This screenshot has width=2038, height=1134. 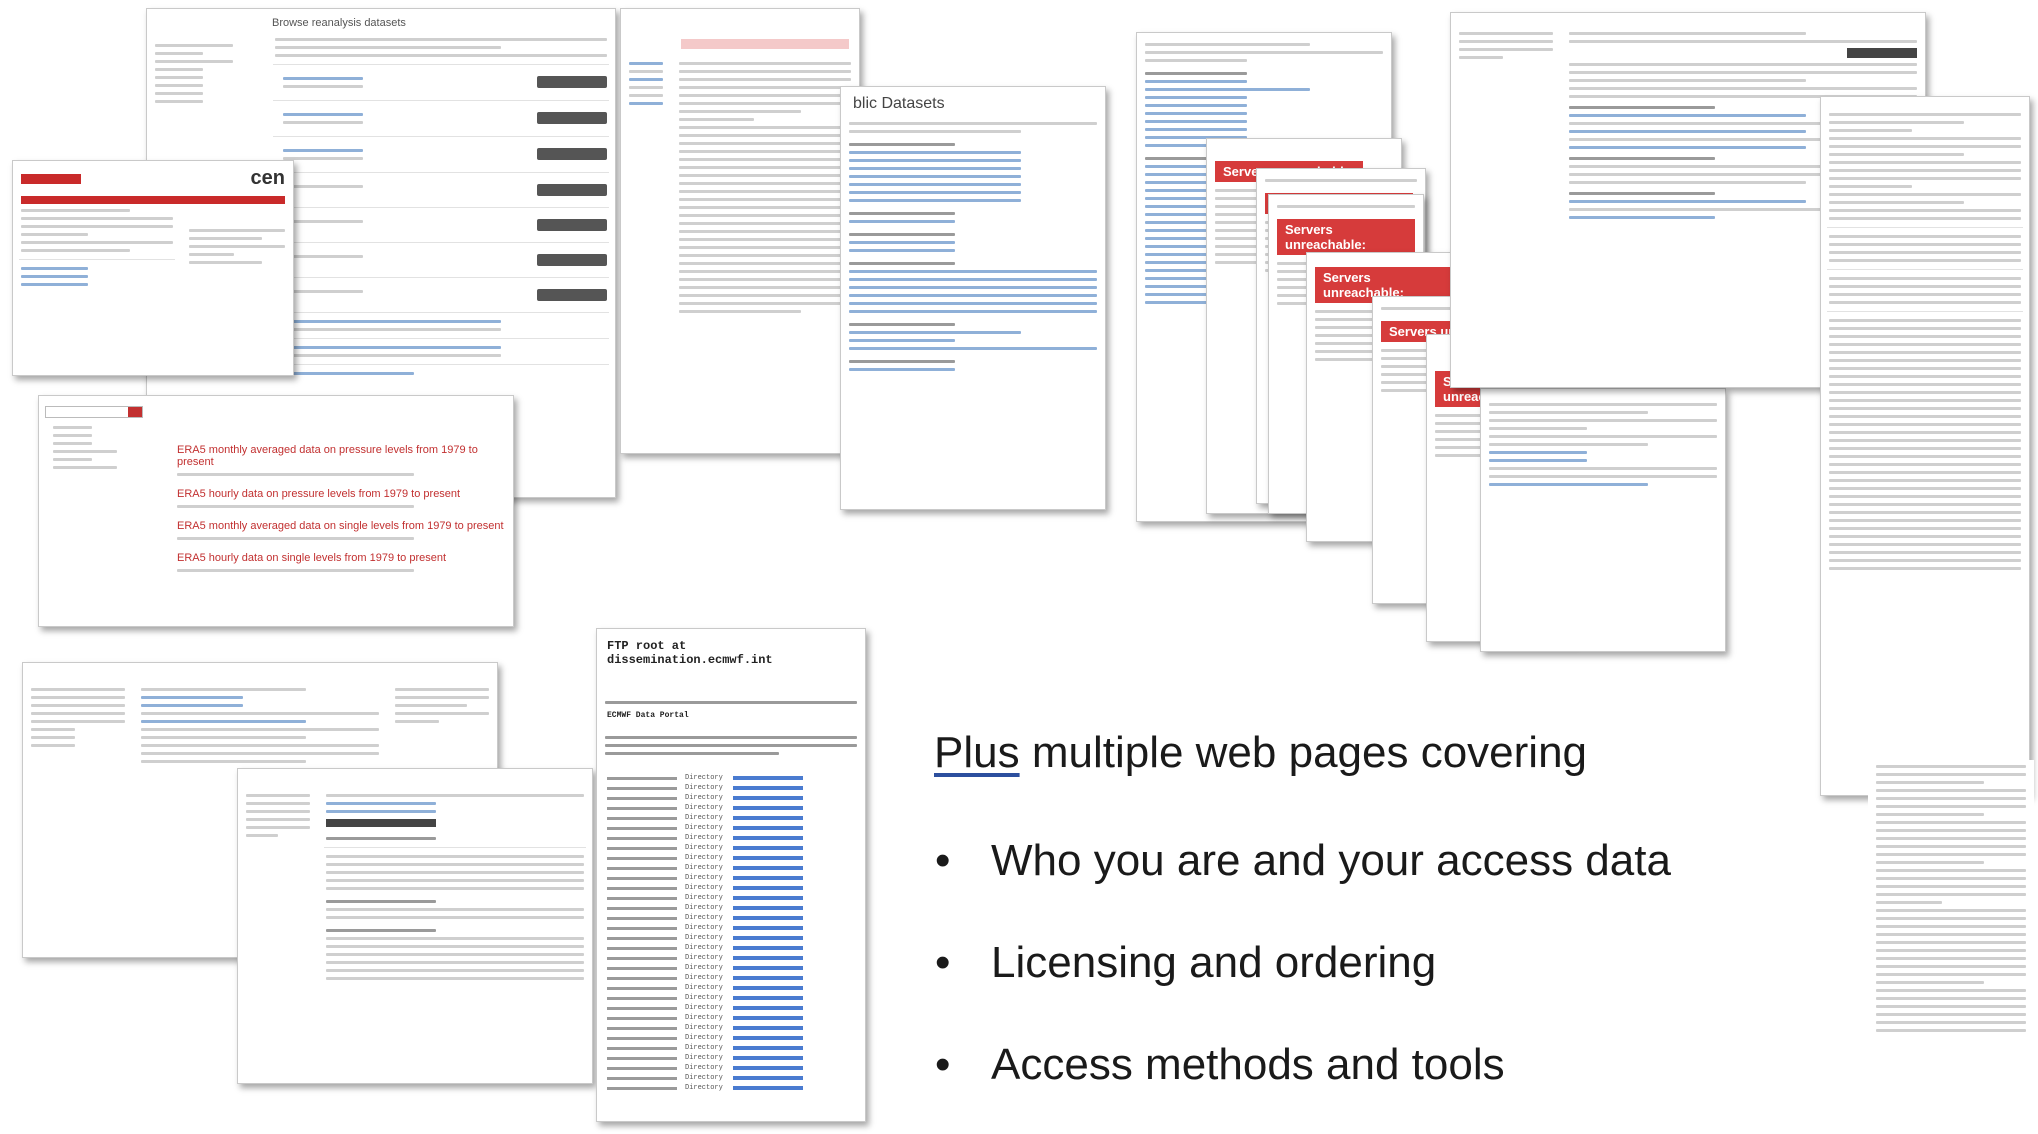 I want to click on thumbnail-public-datasets: blic Datasets, so click(x=973, y=298).